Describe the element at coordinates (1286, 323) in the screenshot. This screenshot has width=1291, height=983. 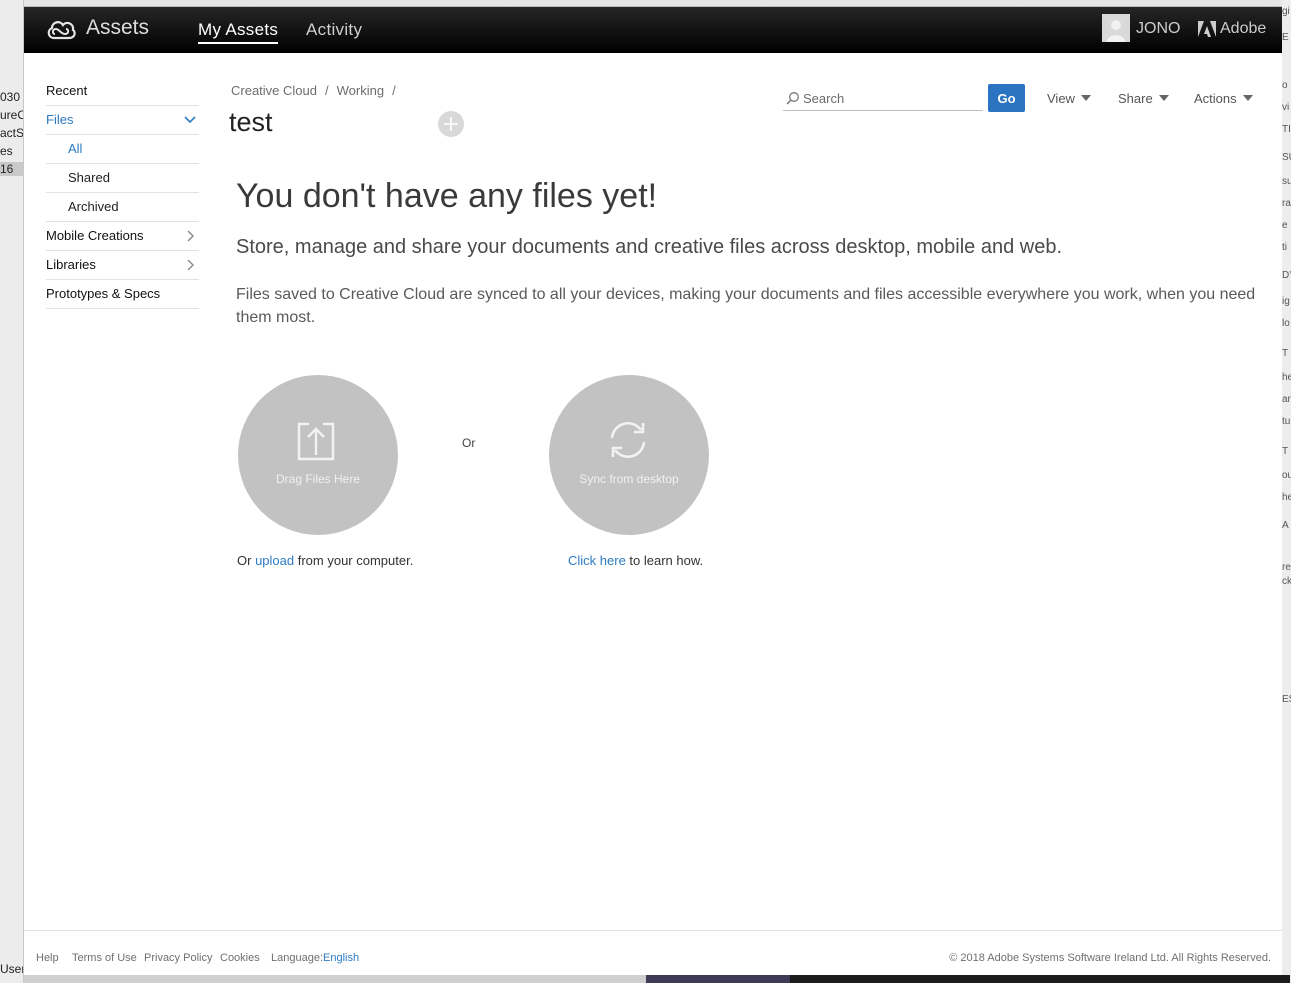
I see `background-text: lo` at that location.